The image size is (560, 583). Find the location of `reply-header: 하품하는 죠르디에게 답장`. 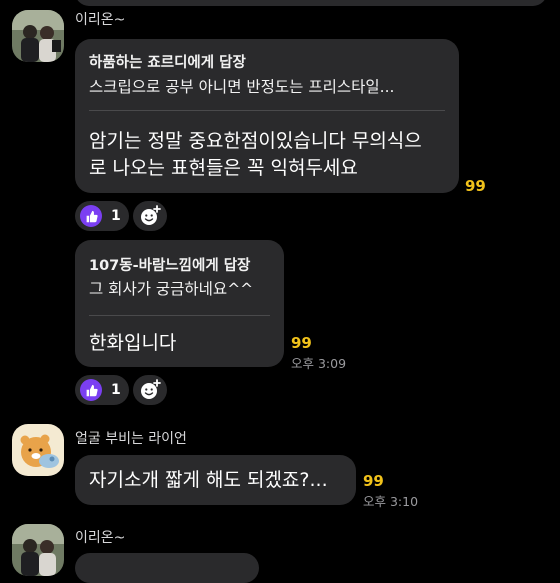

reply-header: 하품하는 죠르디에게 답장 is located at coordinates (167, 63).